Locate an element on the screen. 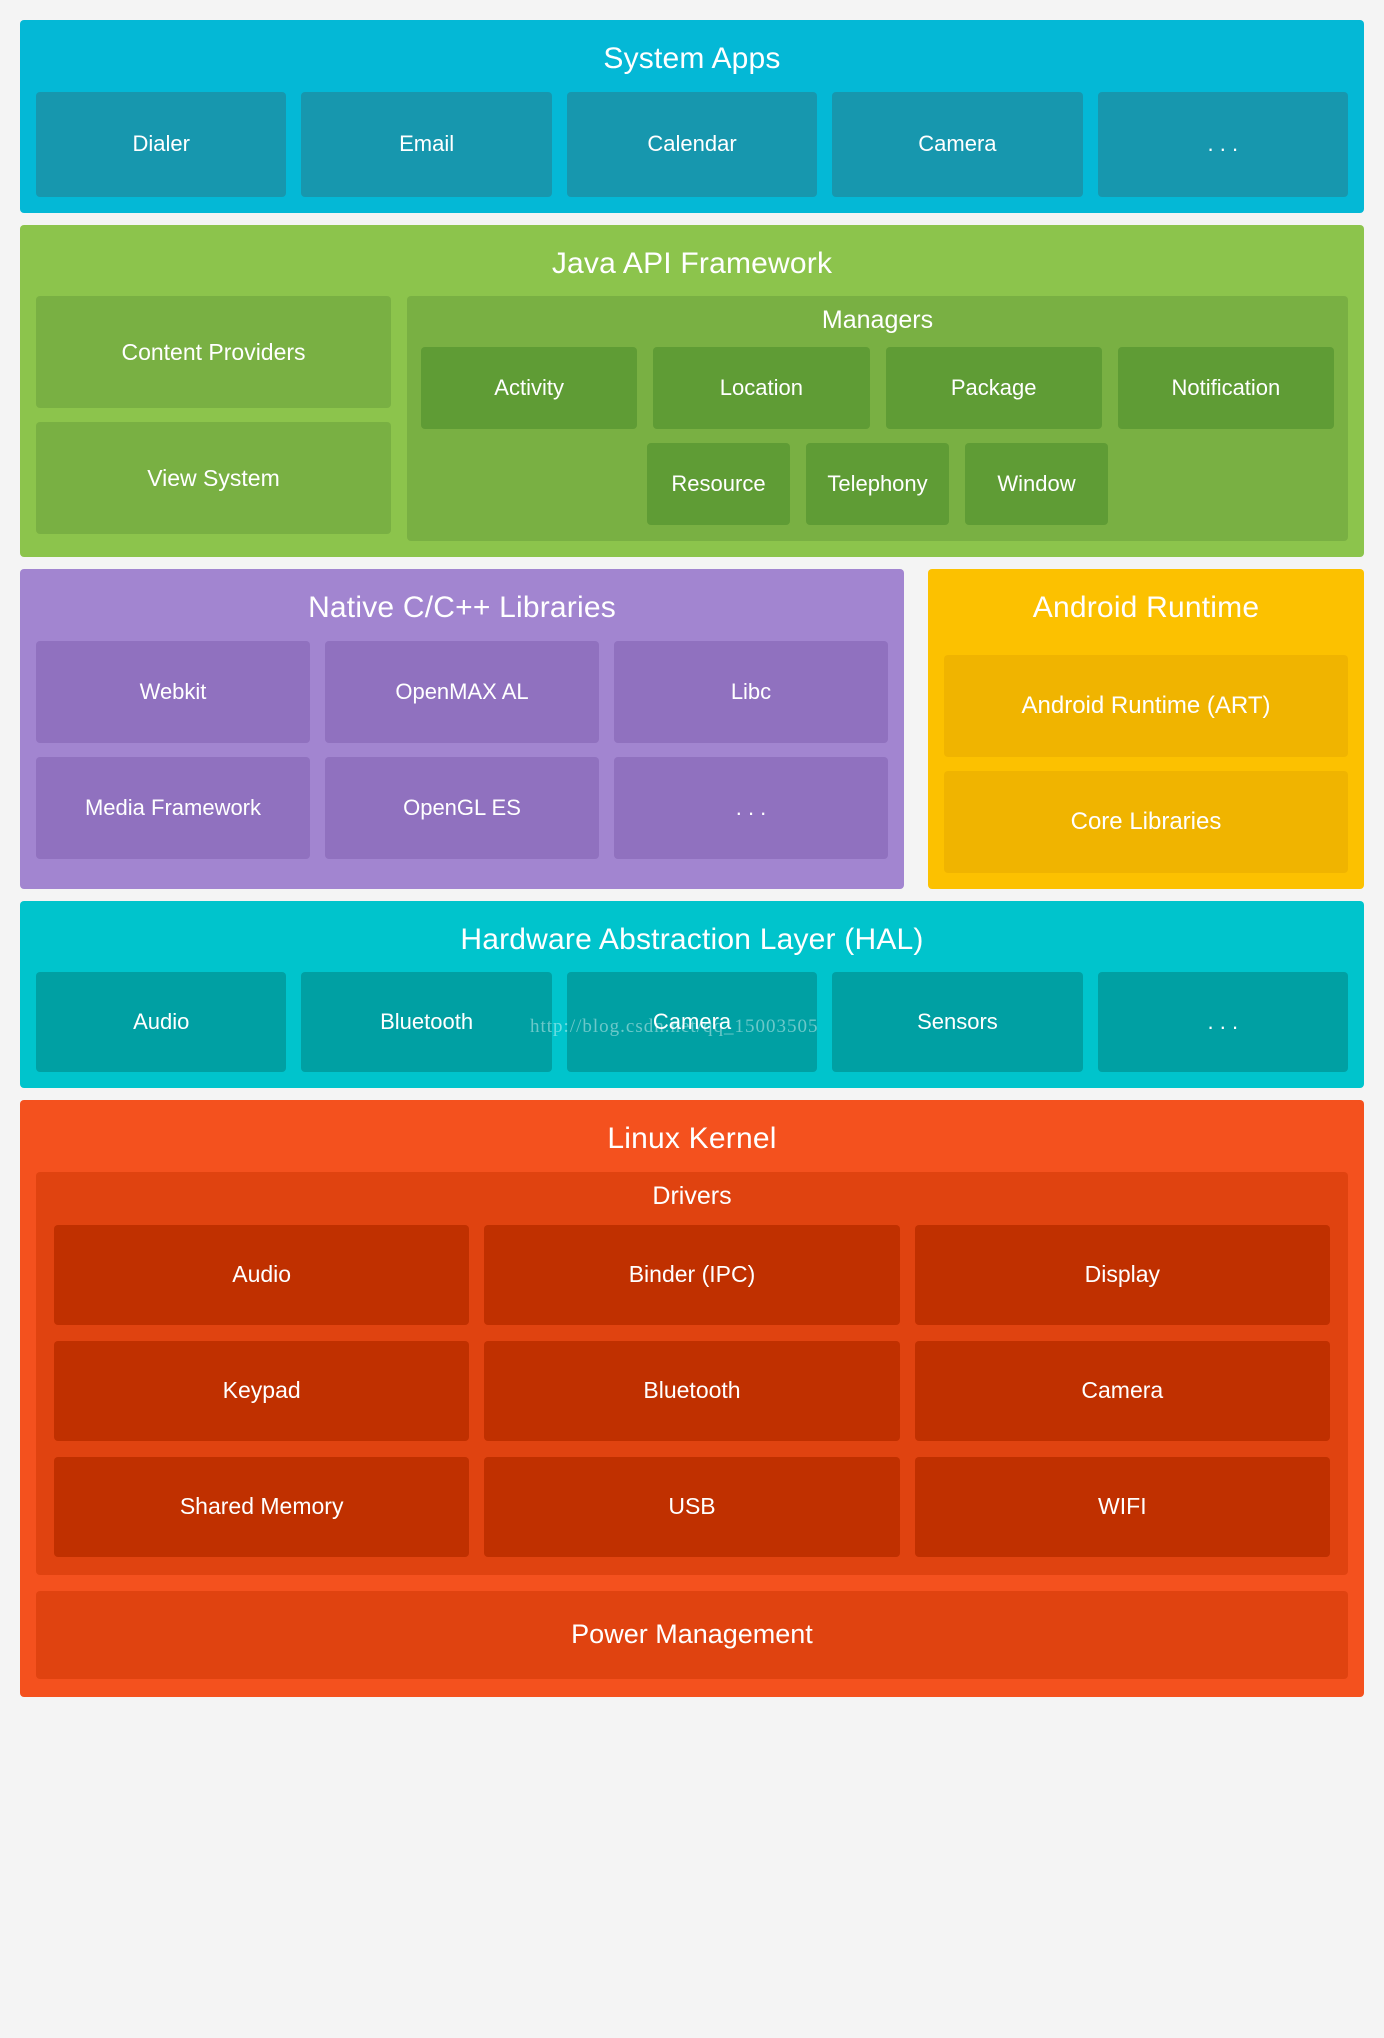 The height and width of the screenshot is (2038, 1384). managers-row-1: Activity Location Package Notification is located at coordinates (877, 388).